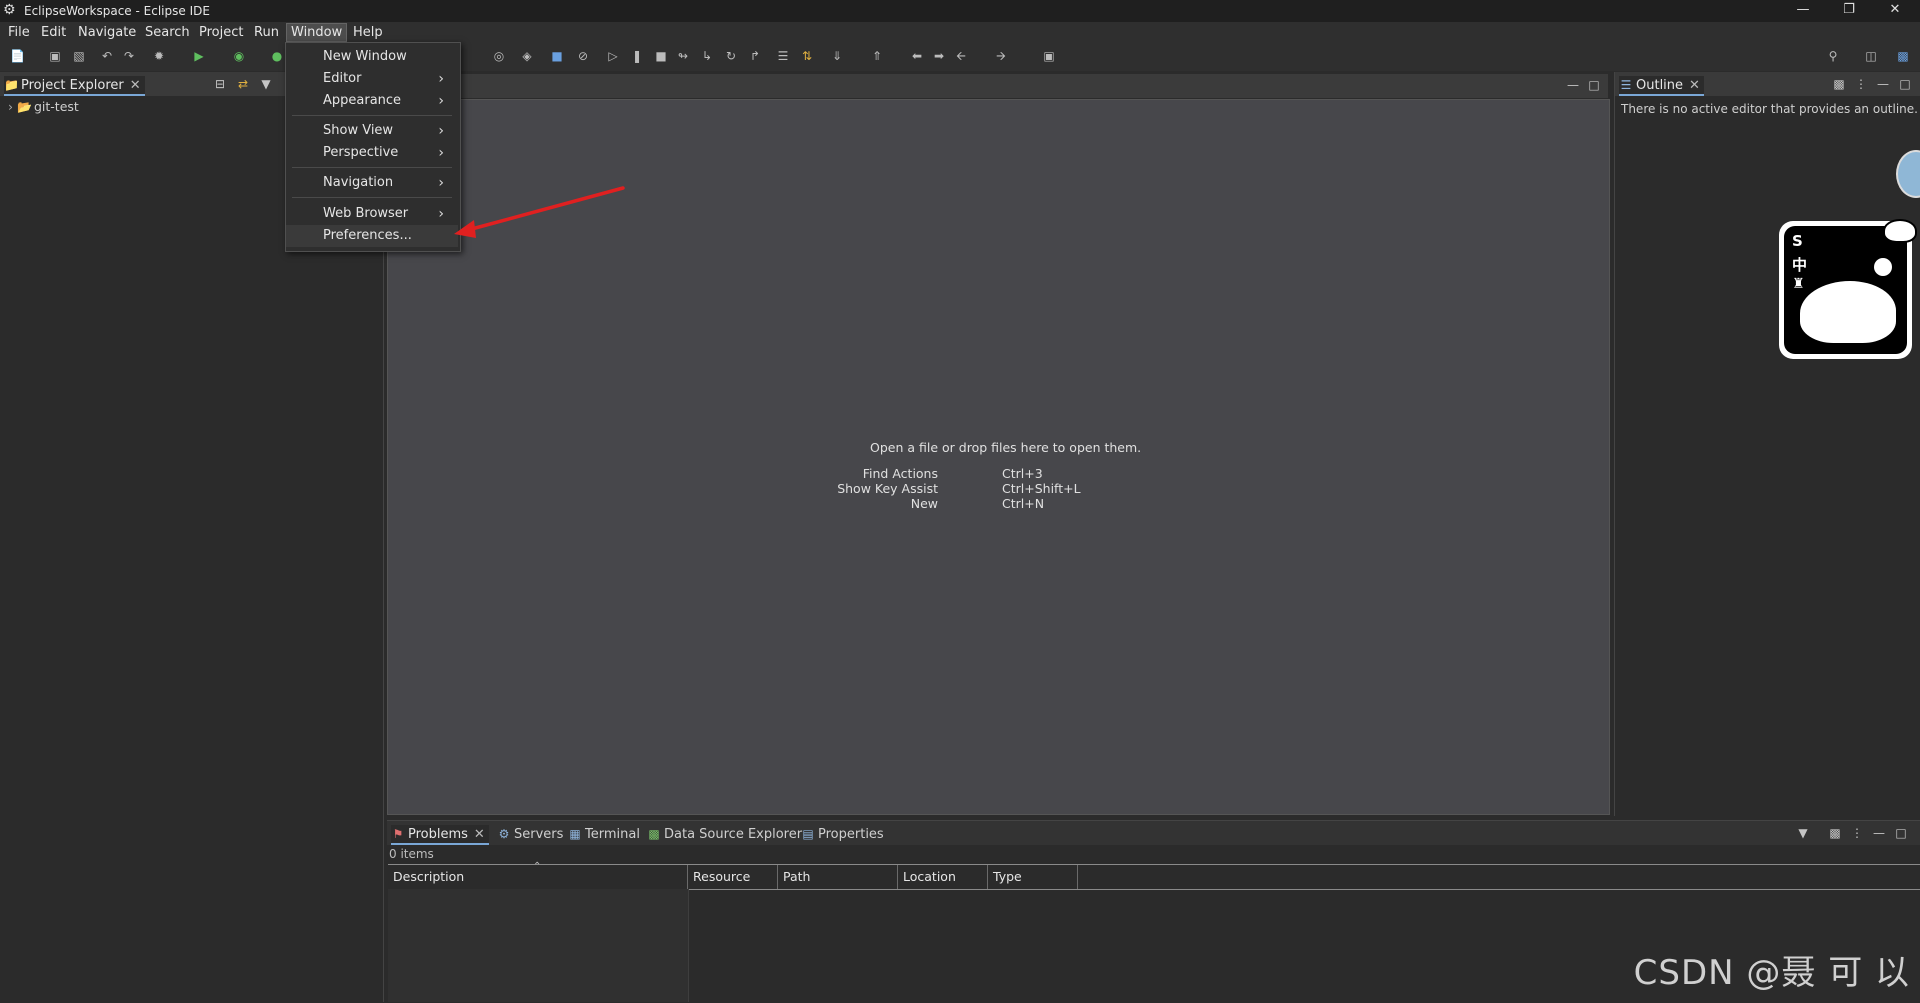  Describe the element at coordinates (943, 877) in the screenshot. I see `column-location: Location` at that location.